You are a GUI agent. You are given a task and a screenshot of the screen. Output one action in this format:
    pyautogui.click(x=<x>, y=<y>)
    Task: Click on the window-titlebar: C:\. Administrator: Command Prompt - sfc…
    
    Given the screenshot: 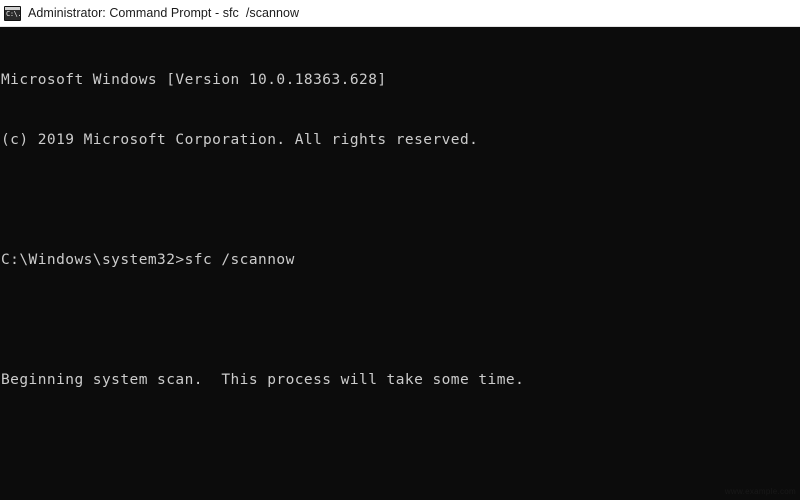 What is the action you would take?
    pyautogui.click(x=400, y=13)
    